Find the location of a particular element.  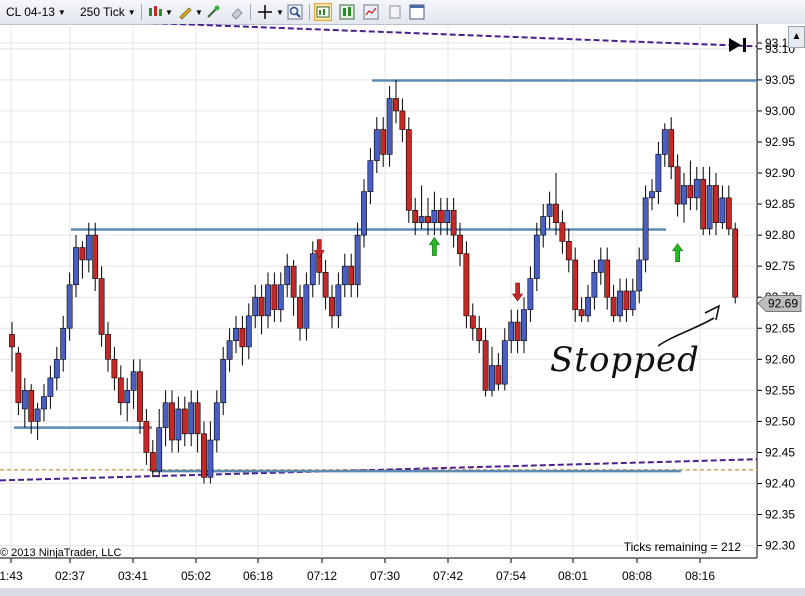

indicators-button is located at coordinates (347, 12).